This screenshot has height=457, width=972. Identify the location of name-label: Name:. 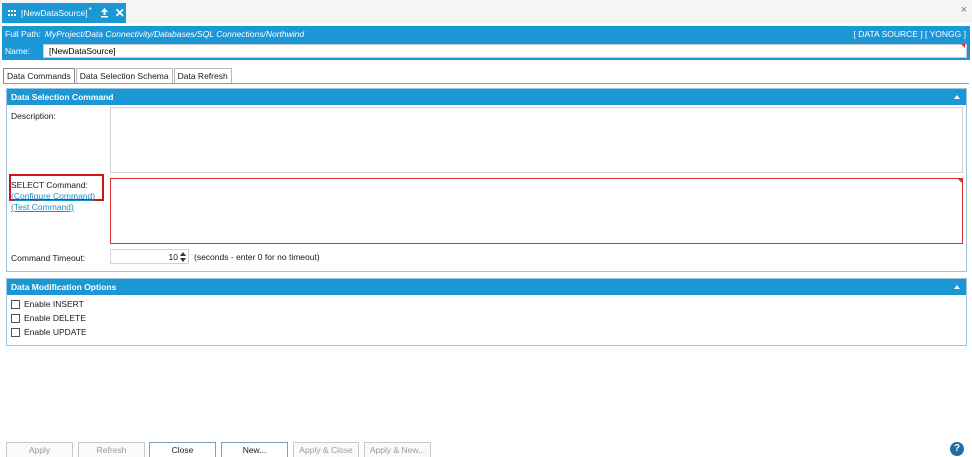
(18, 51).